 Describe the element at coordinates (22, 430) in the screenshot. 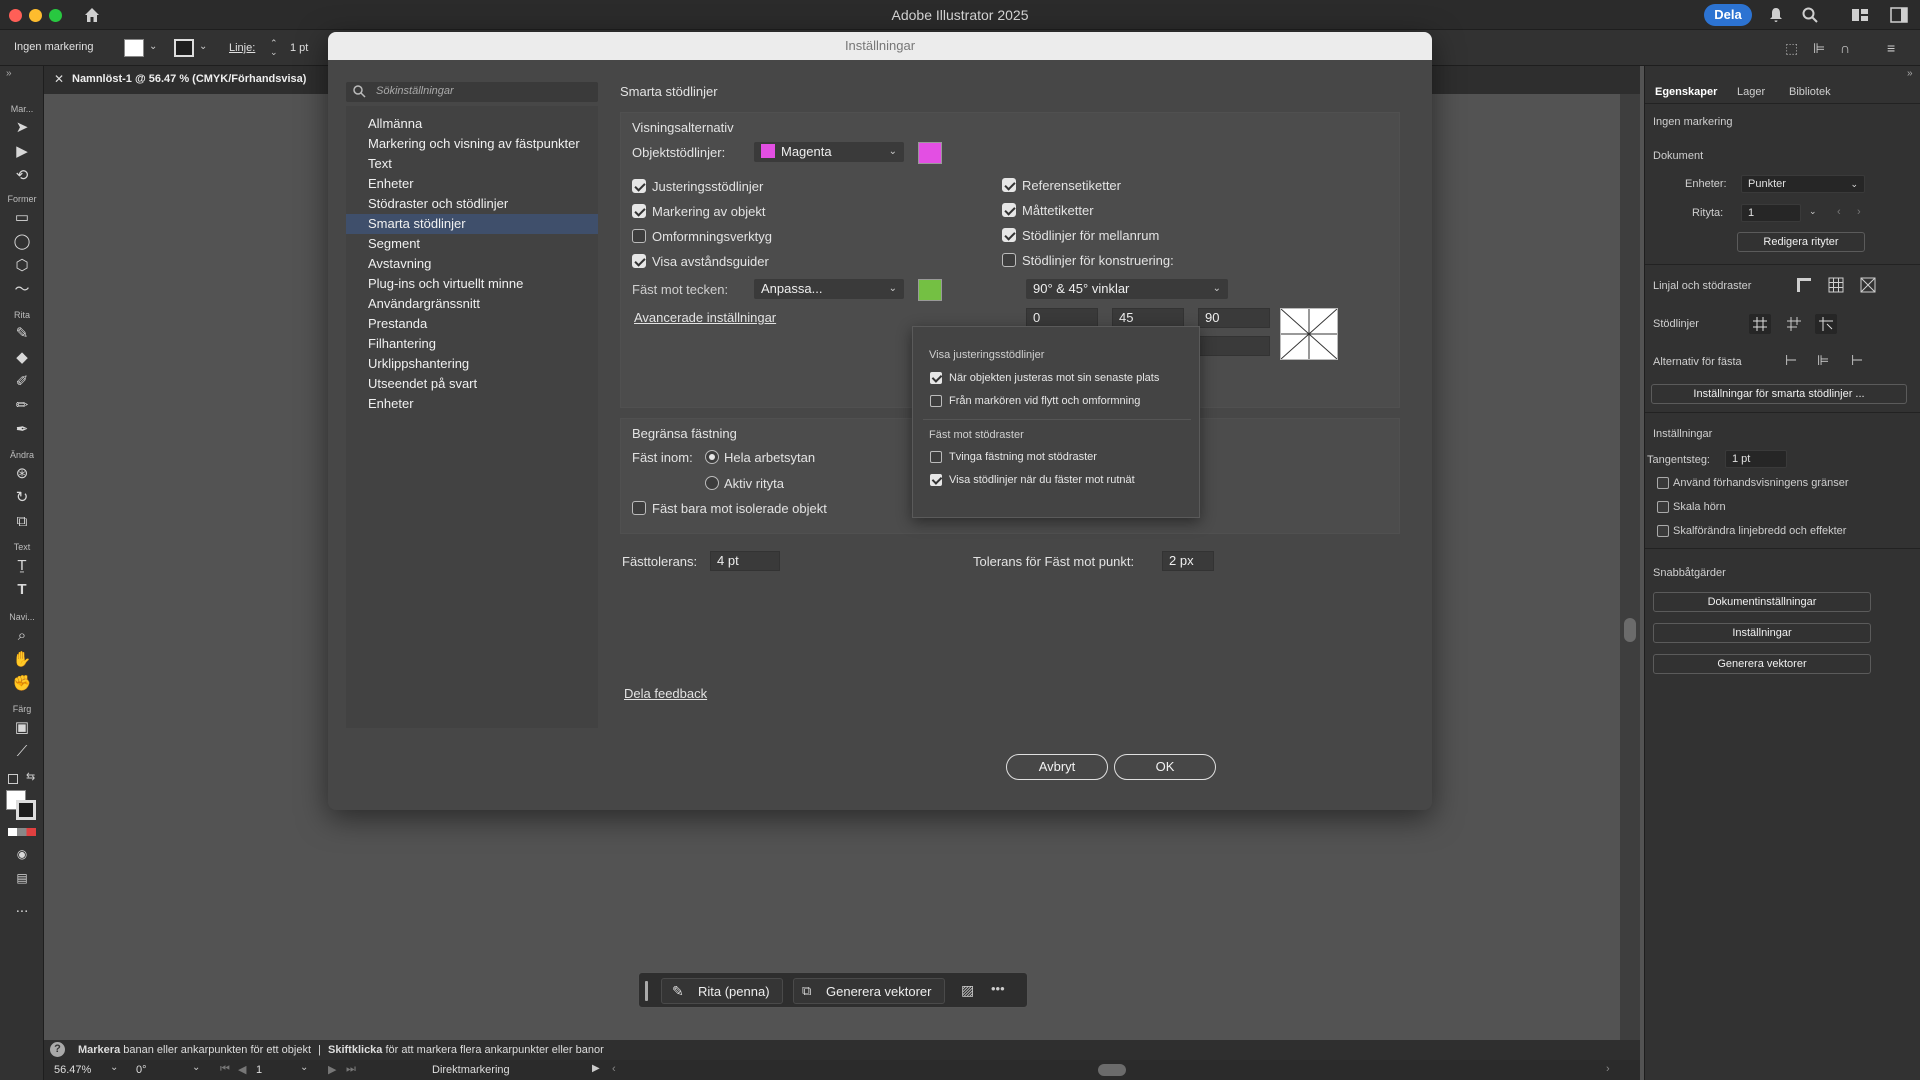

I see `pen-tool-icon: ✒` at that location.